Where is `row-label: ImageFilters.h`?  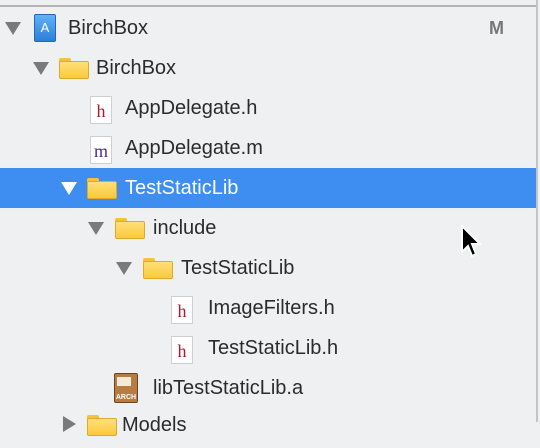 row-label: ImageFilters.h is located at coordinates (271, 308).